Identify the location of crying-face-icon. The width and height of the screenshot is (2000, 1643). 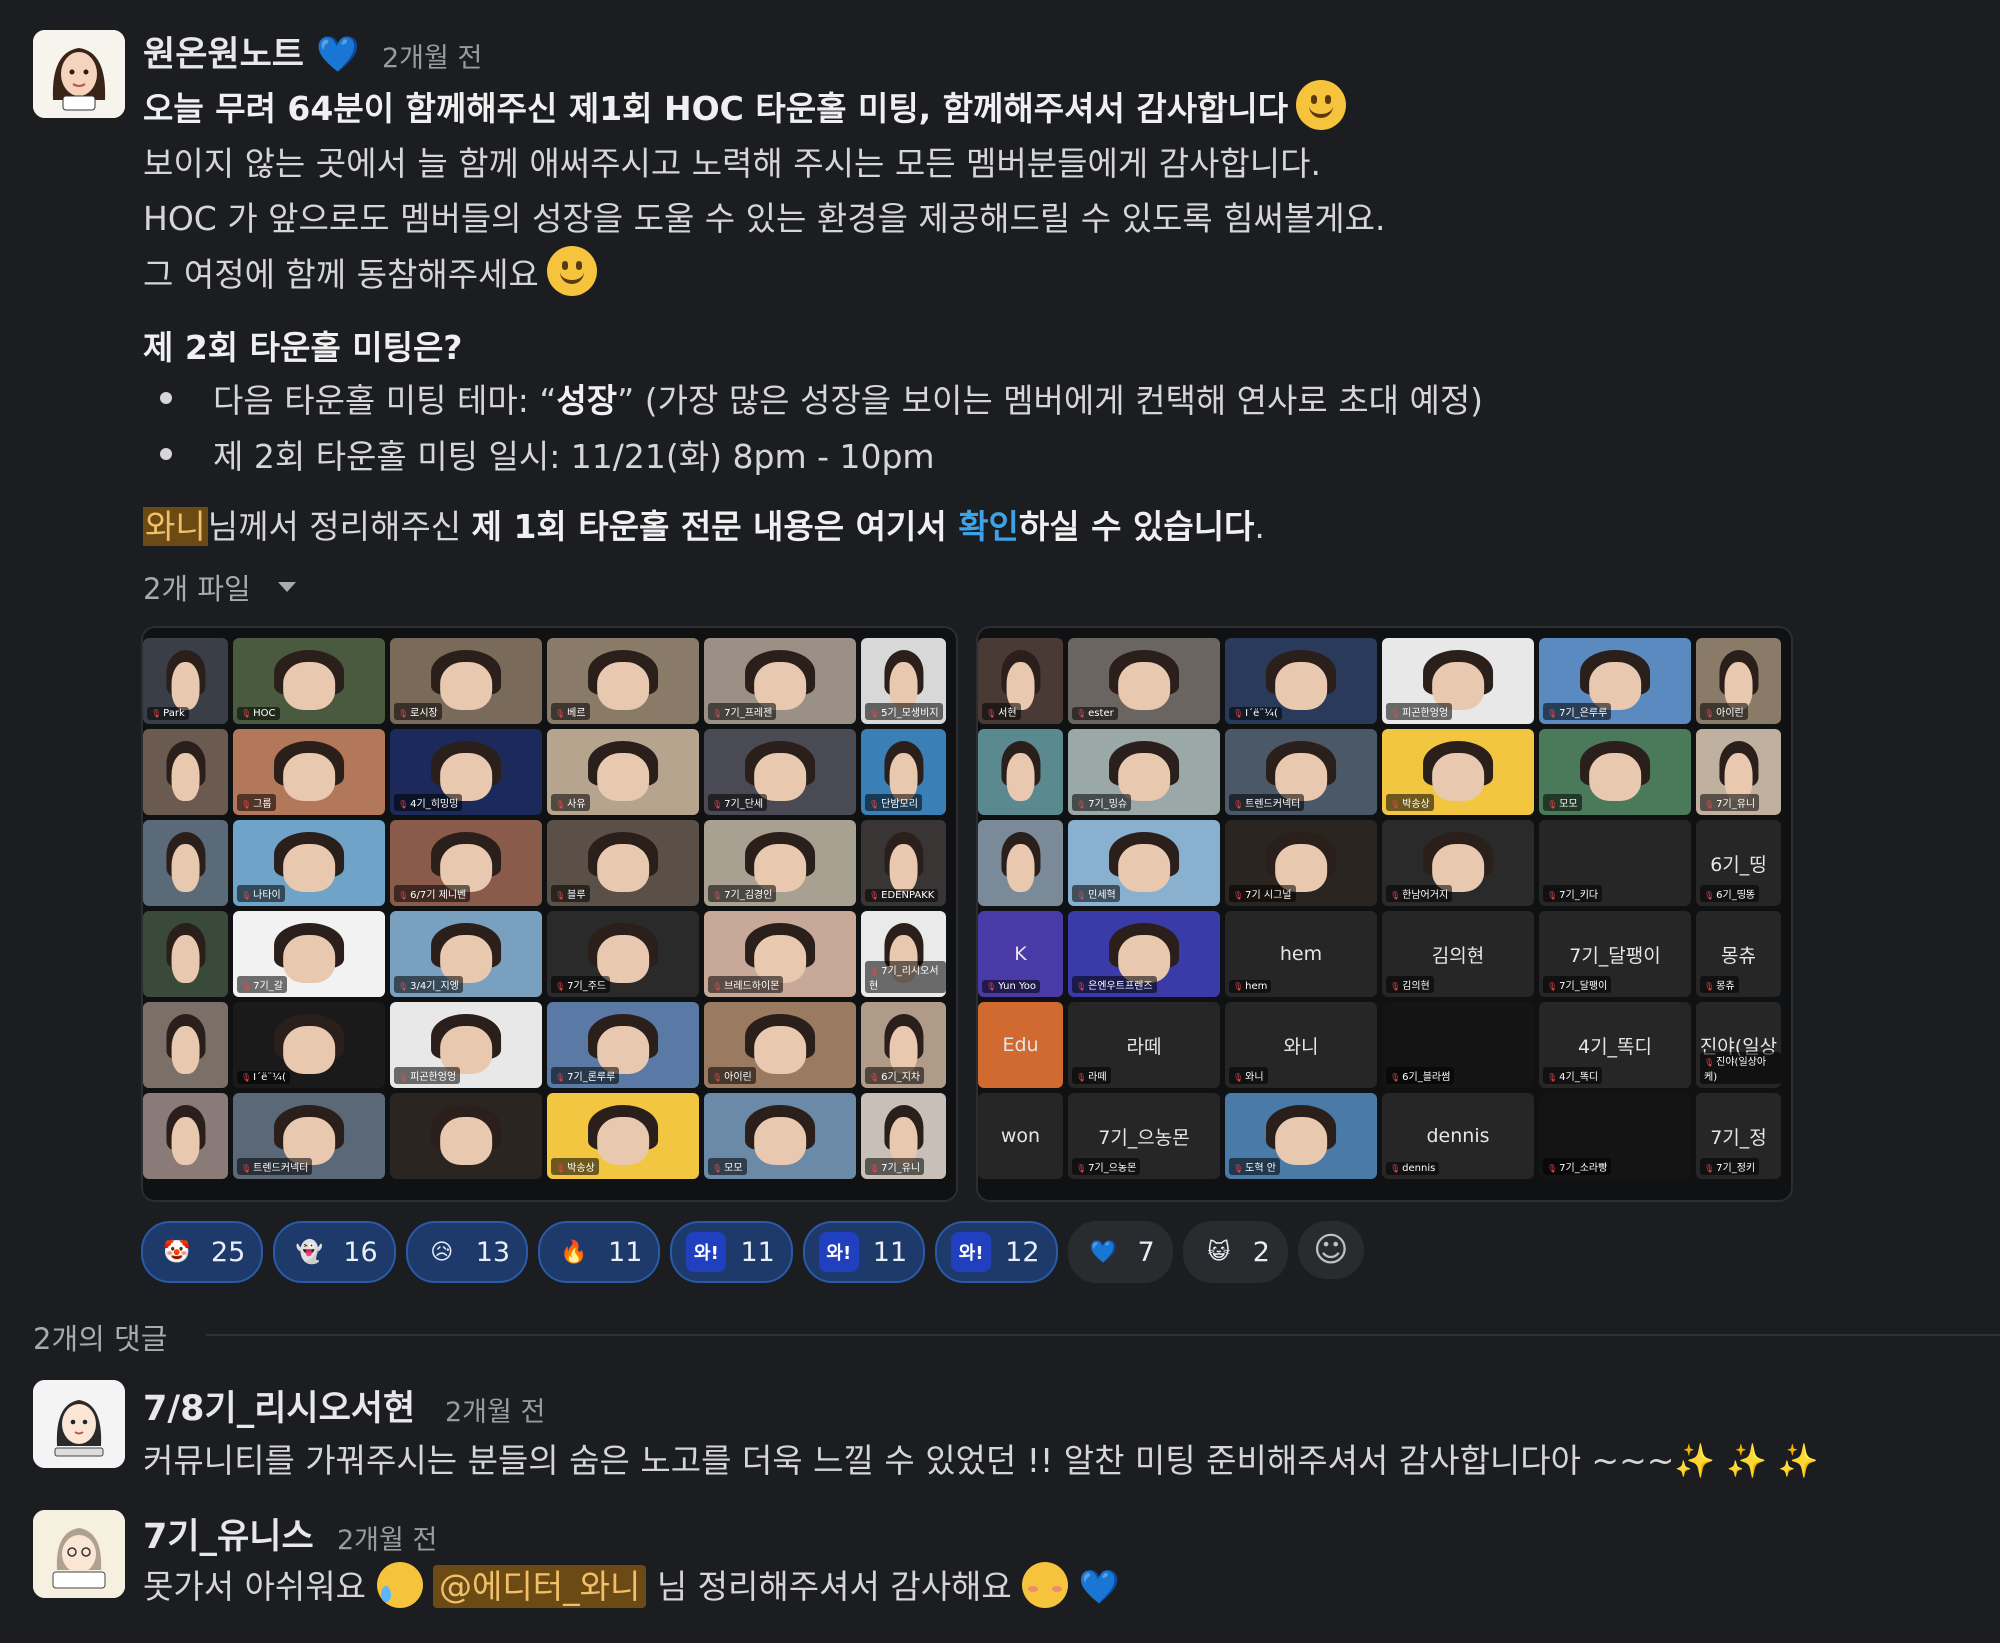
(399, 1585).